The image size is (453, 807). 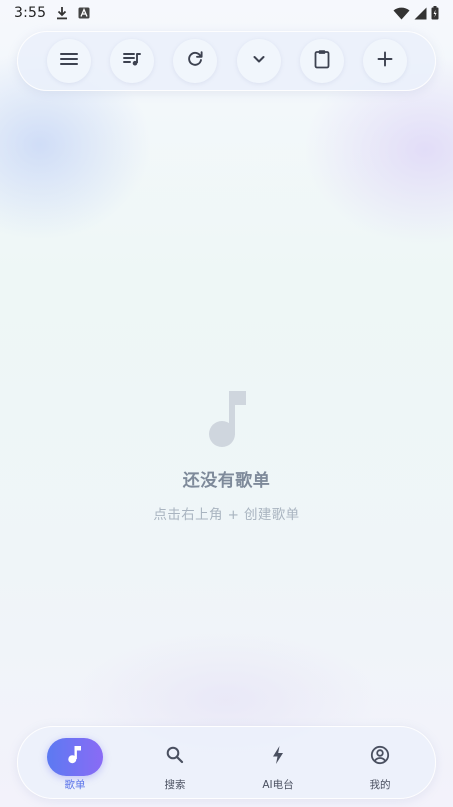 What do you see at coordinates (175, 785) in the screenshot?
I see `nav-label-search: 搜索` at bounding box center [175, 785].